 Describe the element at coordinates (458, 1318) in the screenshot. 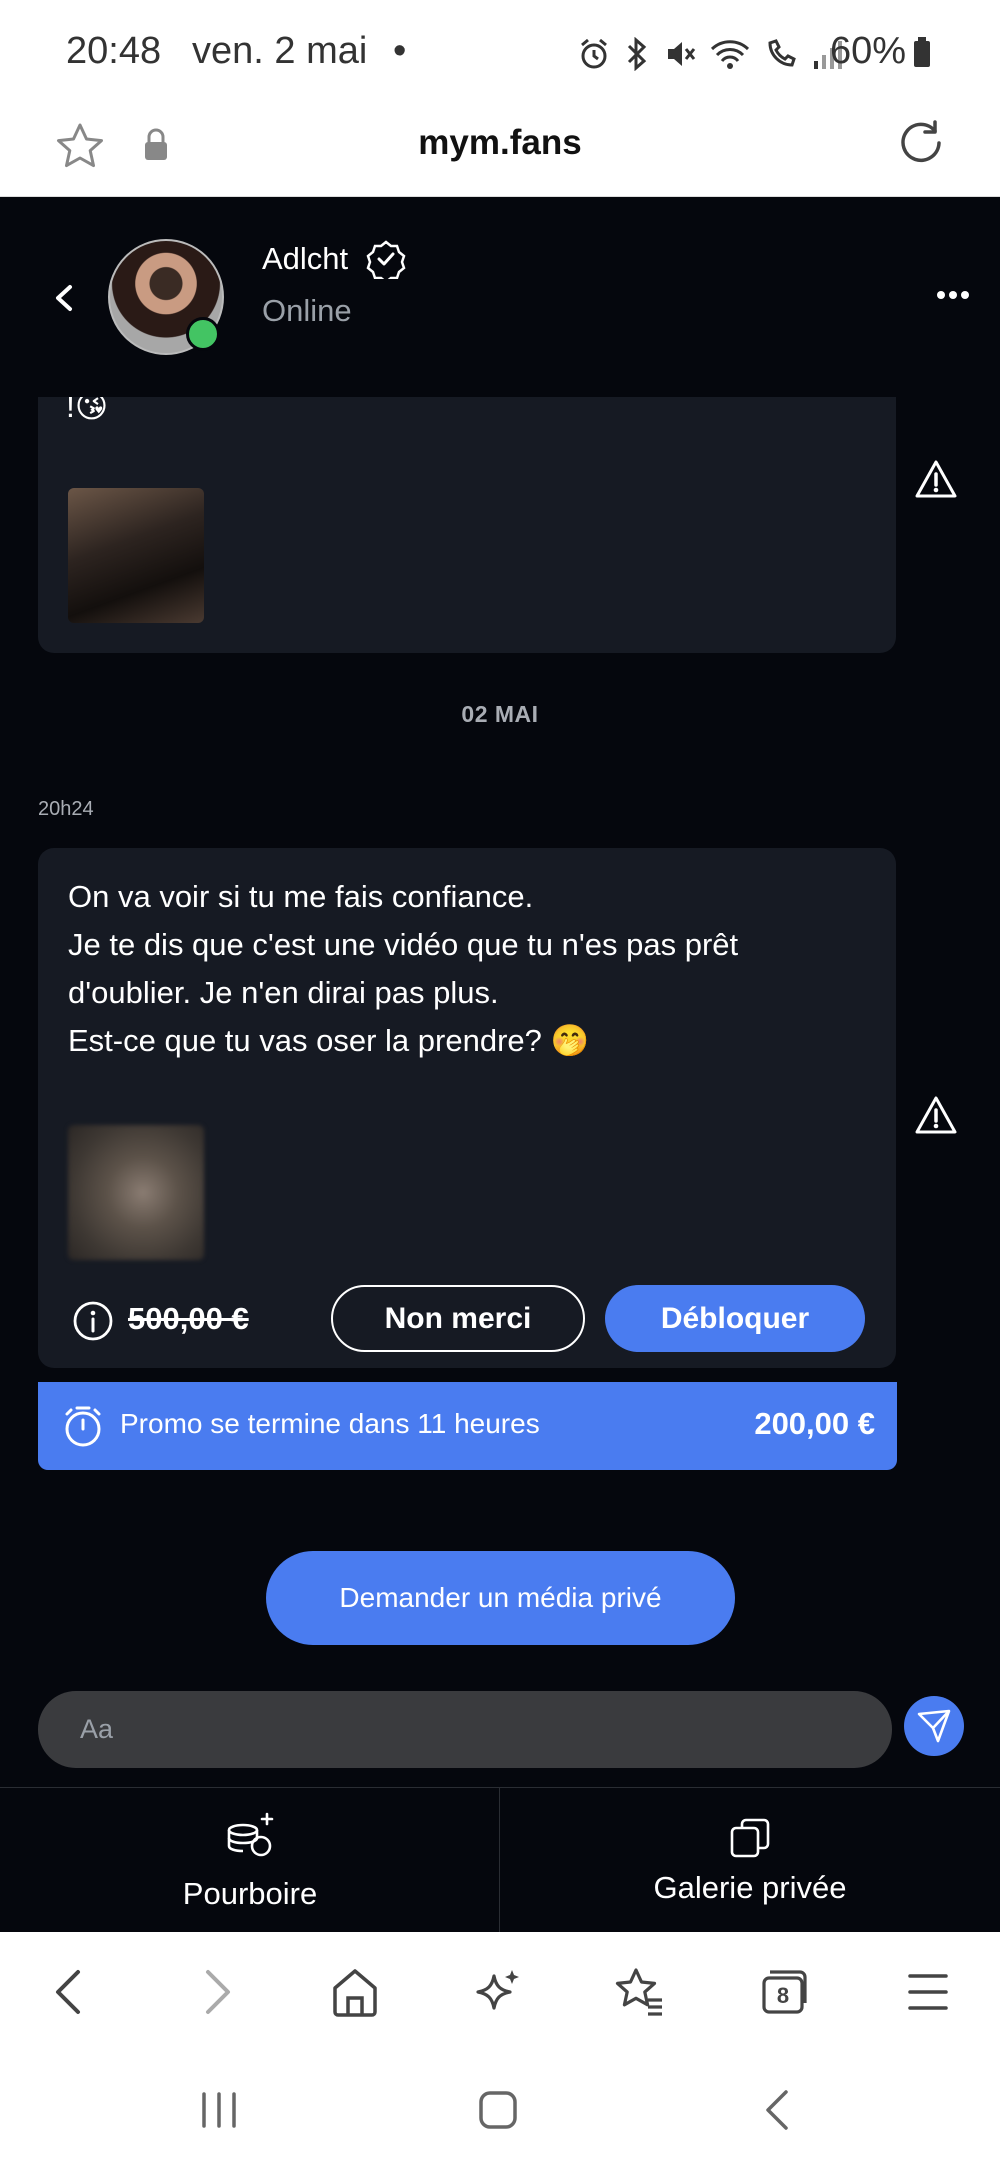

I see `decline-button: Non merci` at that location.